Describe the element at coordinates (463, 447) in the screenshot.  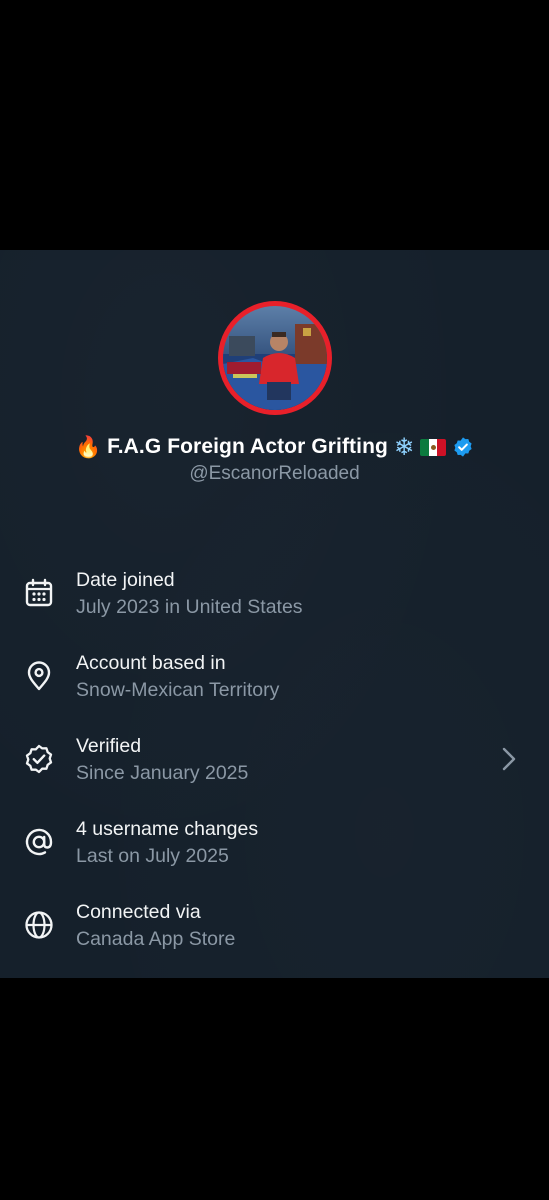
I see `verified-badge-icon` at that location.